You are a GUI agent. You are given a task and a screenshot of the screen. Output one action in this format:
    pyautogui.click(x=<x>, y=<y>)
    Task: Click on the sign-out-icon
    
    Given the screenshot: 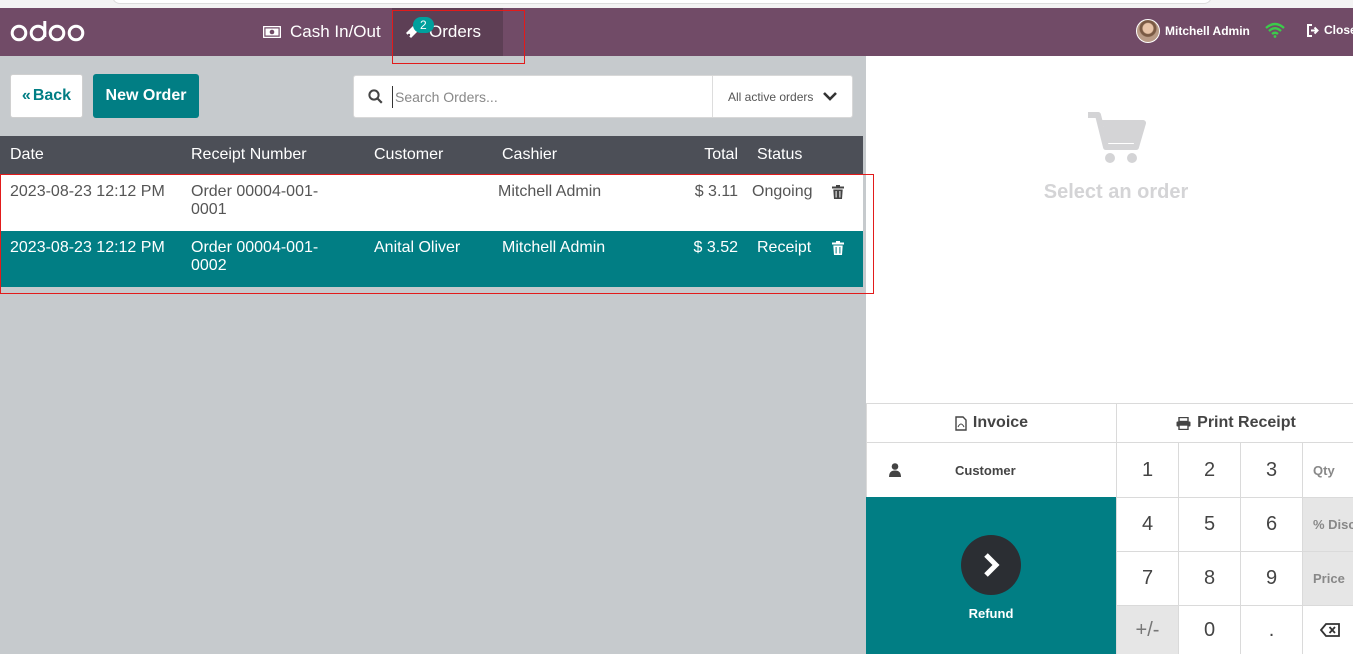 What is the action you would take?
    pyautogui.click(x=1313, y=30)
    